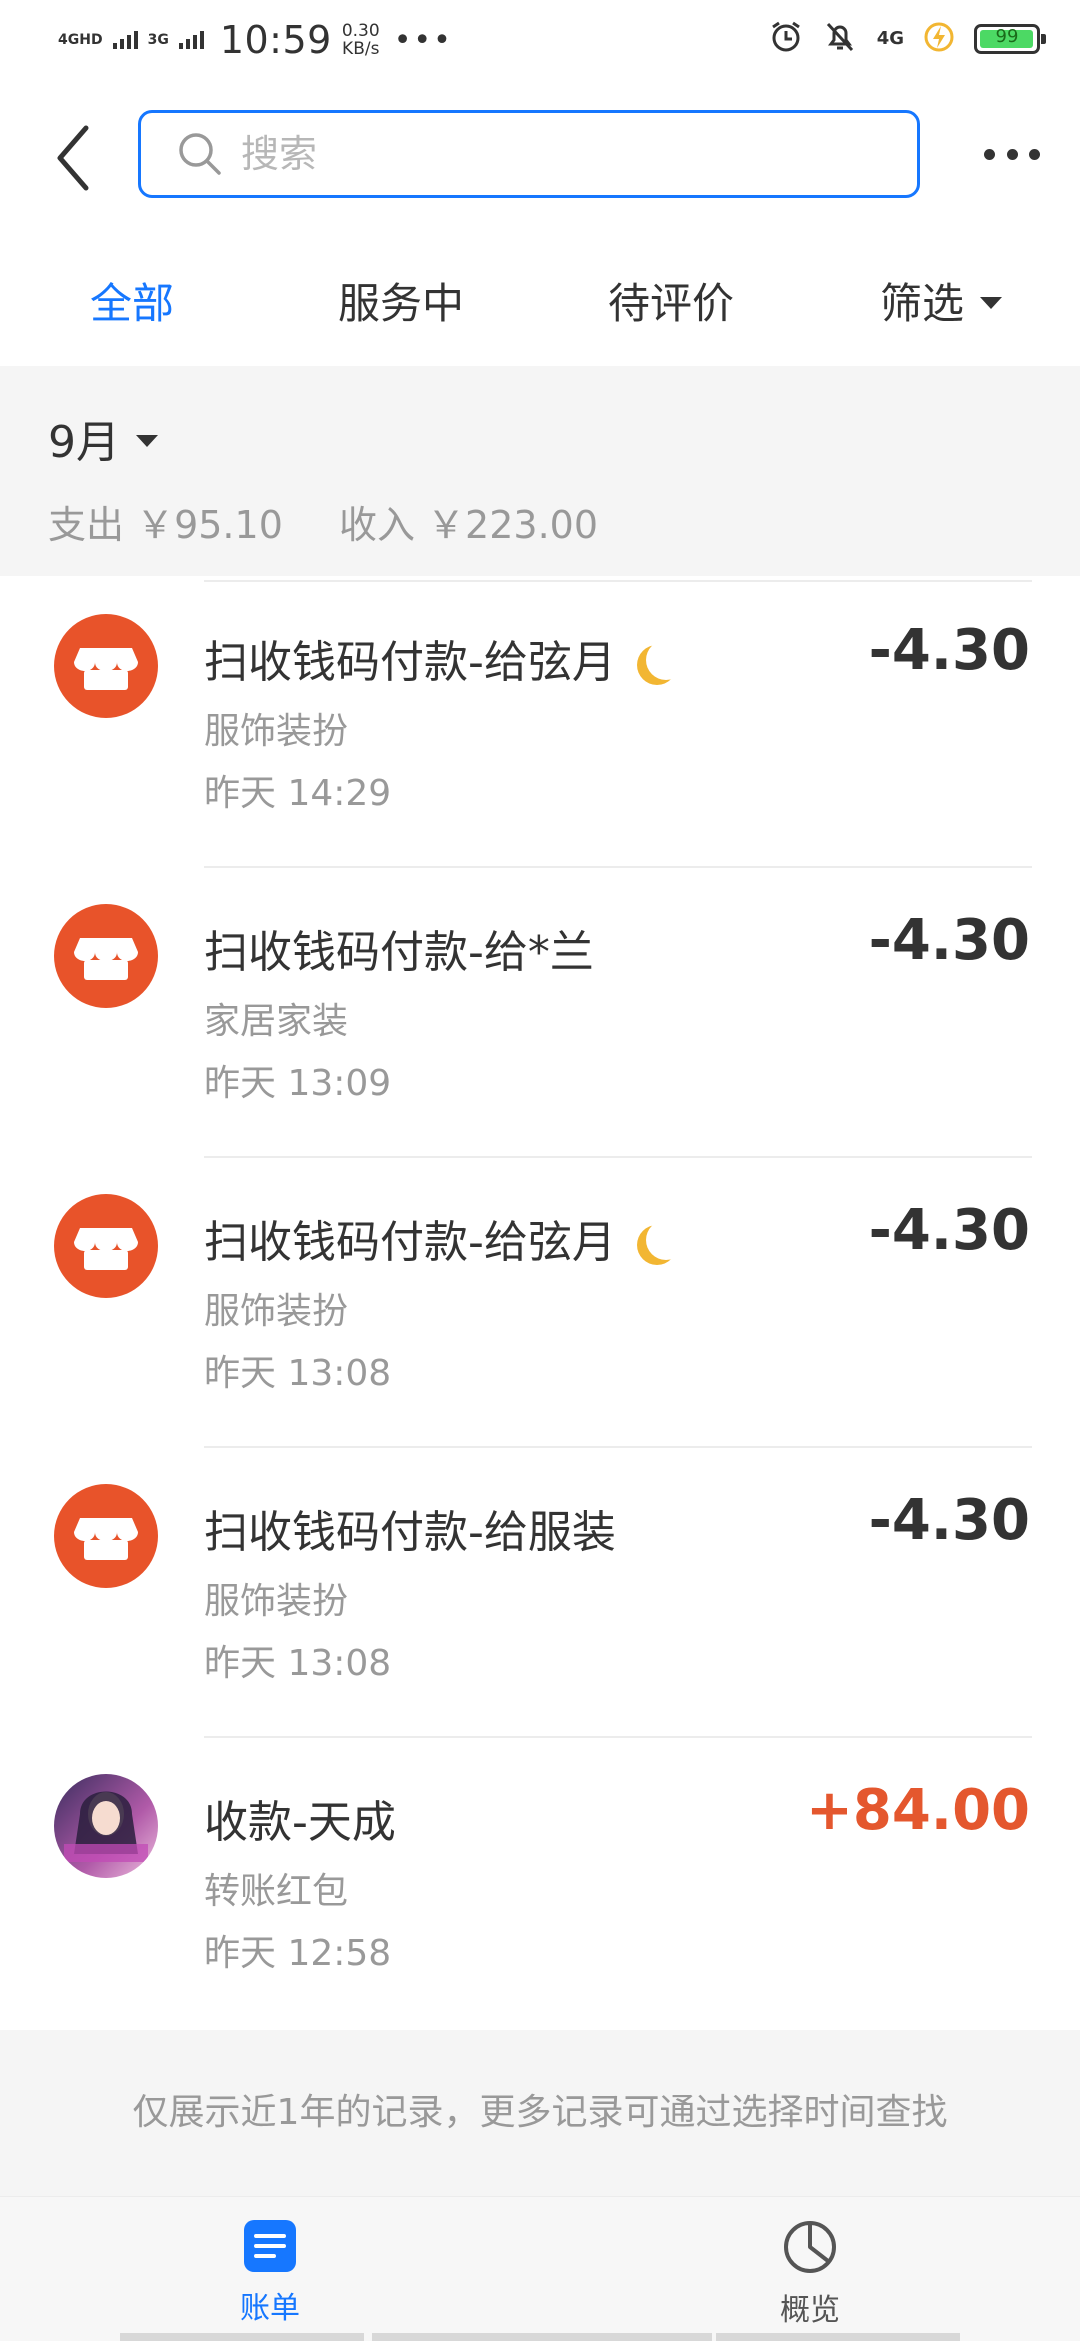 This screenshot has width=1080, height=2341. I want to click on bottom-nav: 账单 概览, so click(540, 2268).